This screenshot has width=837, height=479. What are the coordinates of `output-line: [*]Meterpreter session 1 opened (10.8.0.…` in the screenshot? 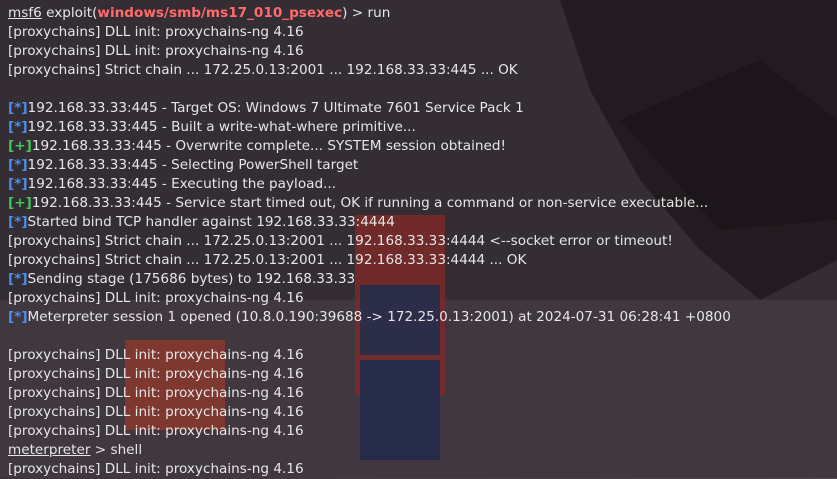 It's located at (422, 317).